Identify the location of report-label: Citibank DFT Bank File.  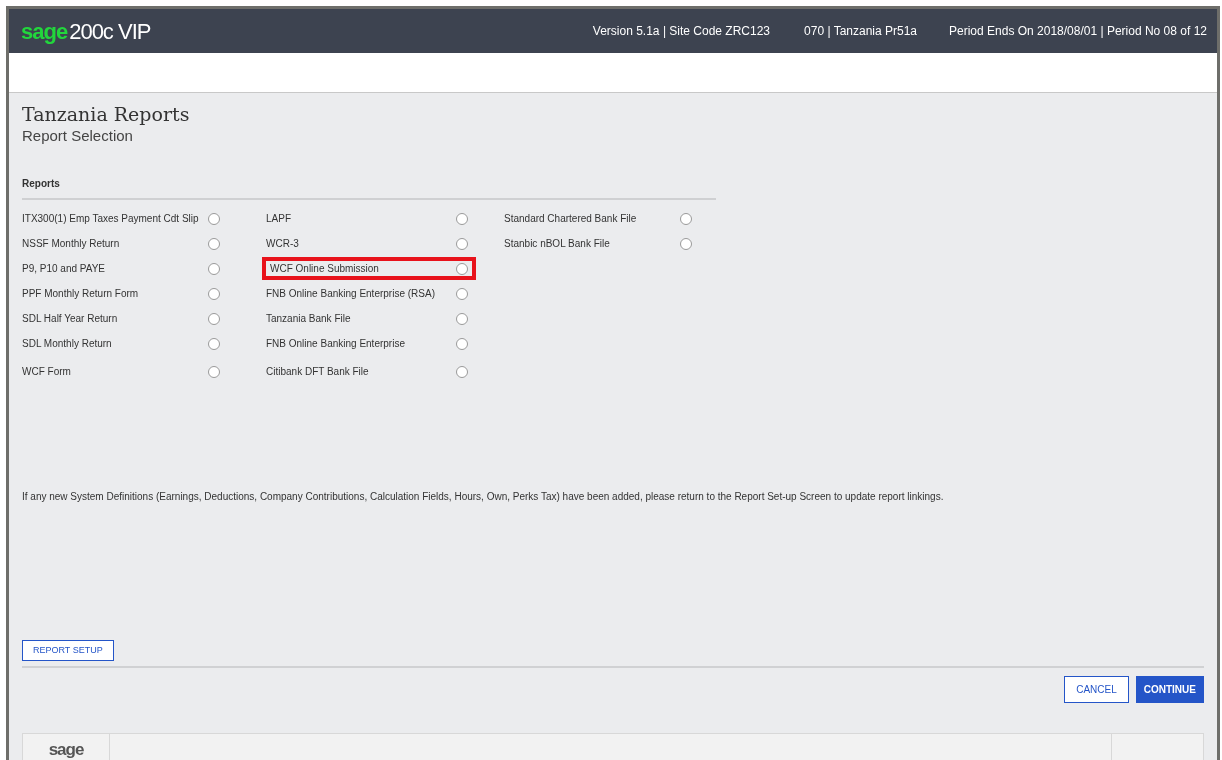
(317, 372).